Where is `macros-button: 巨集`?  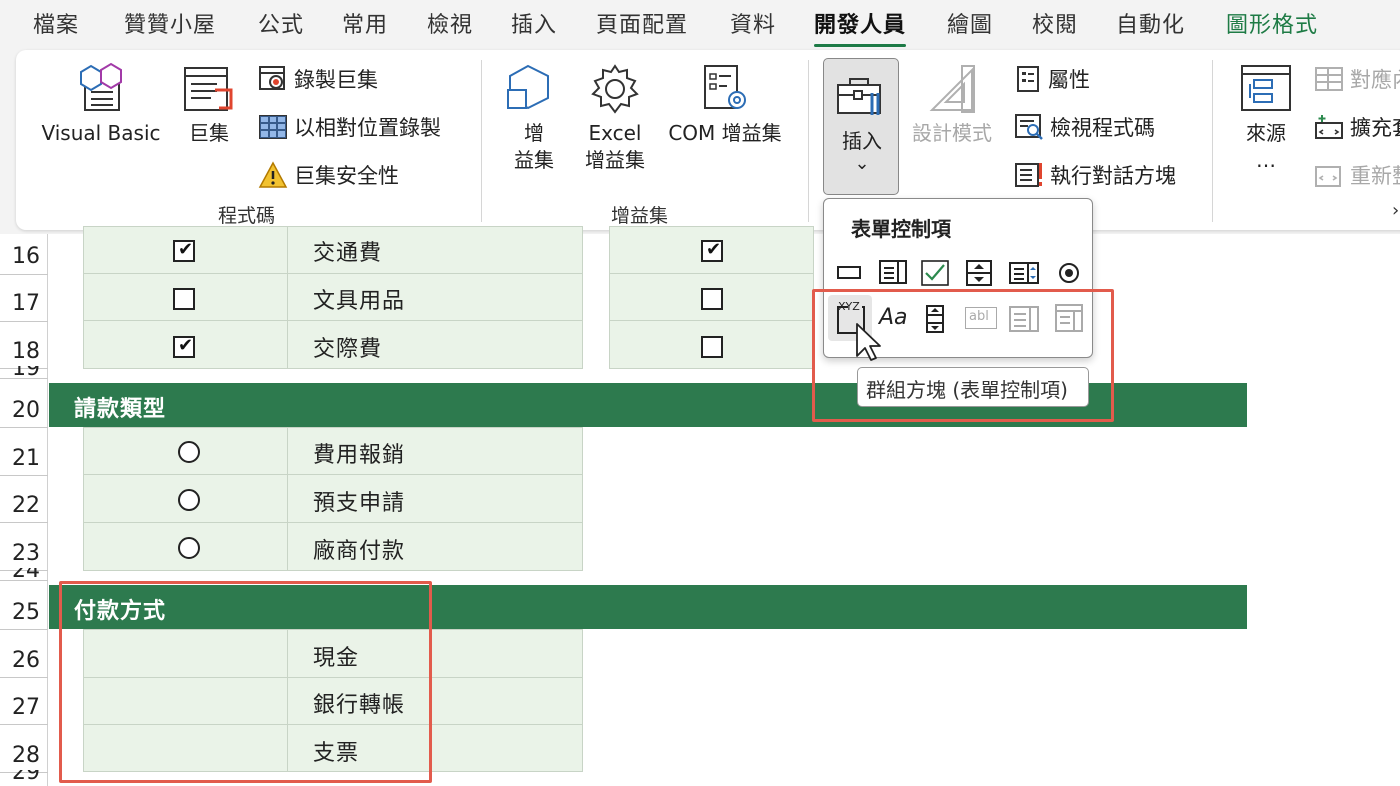 macros-button: 巨集 is located at coordinates (209, 104).